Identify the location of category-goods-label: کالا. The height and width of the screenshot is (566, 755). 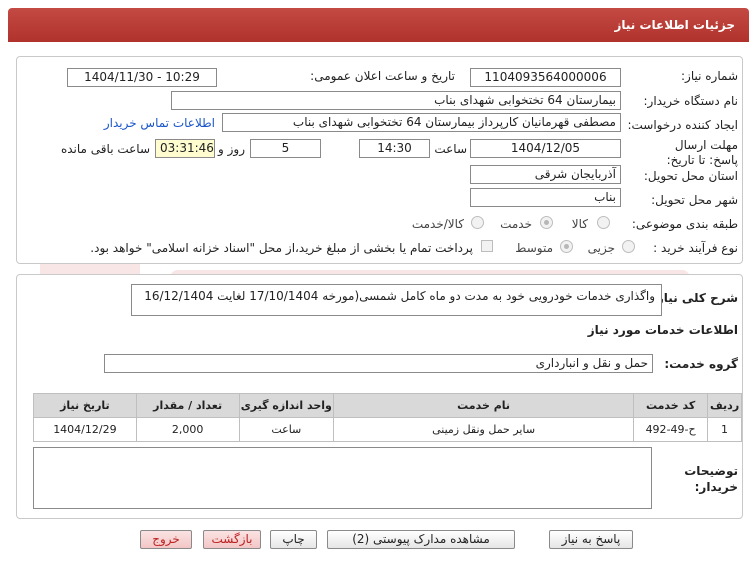
(579, 224).